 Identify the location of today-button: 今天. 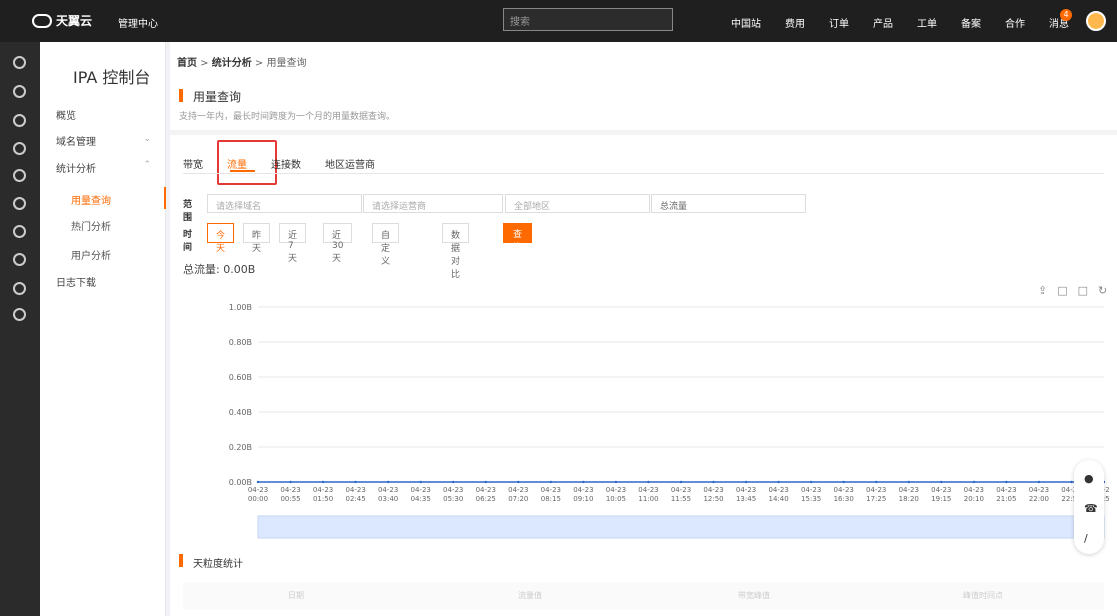
(221, 238).